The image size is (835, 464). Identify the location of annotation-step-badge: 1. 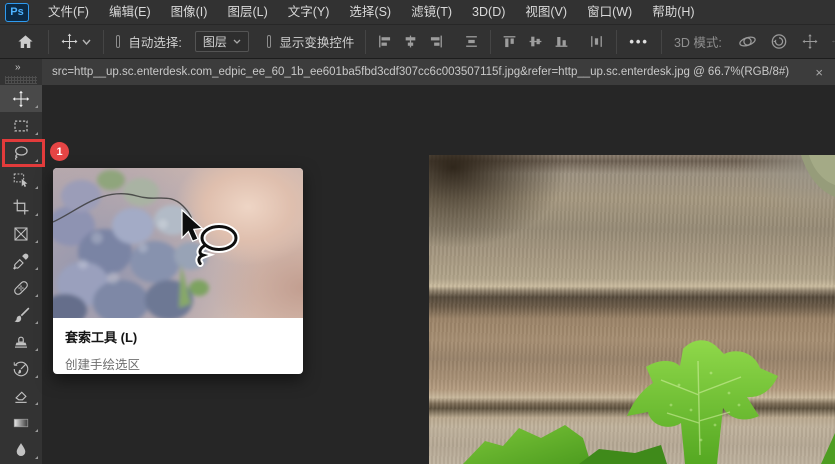
(59, 151).